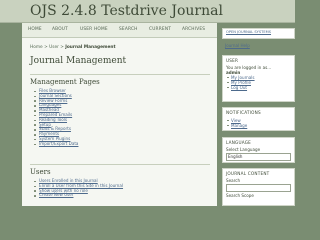 The height and width of the screenshot is (240, 320). I want to click on search-scope-label: Search Scope, so click(240, 195).